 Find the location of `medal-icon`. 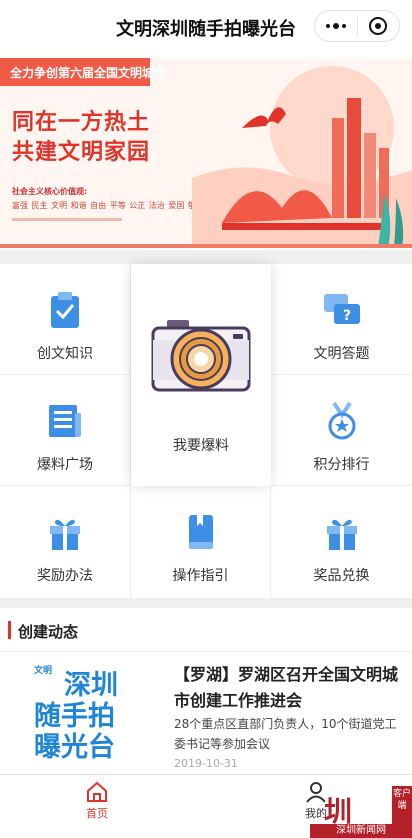

medal-icon is located at coordinates (341, 420).